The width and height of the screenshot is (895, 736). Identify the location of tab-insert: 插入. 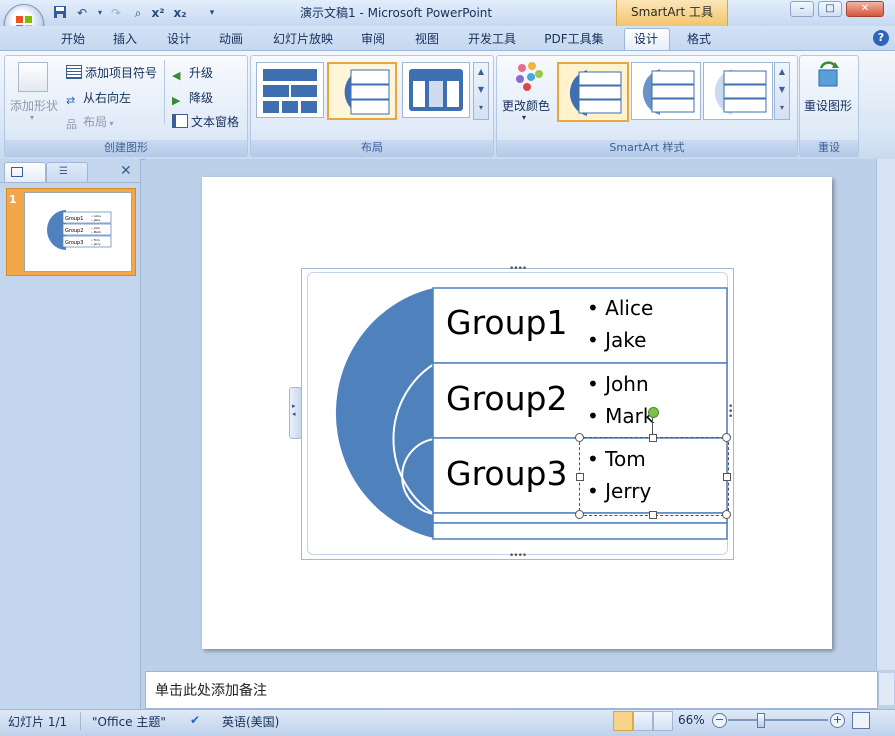
(125, 39).